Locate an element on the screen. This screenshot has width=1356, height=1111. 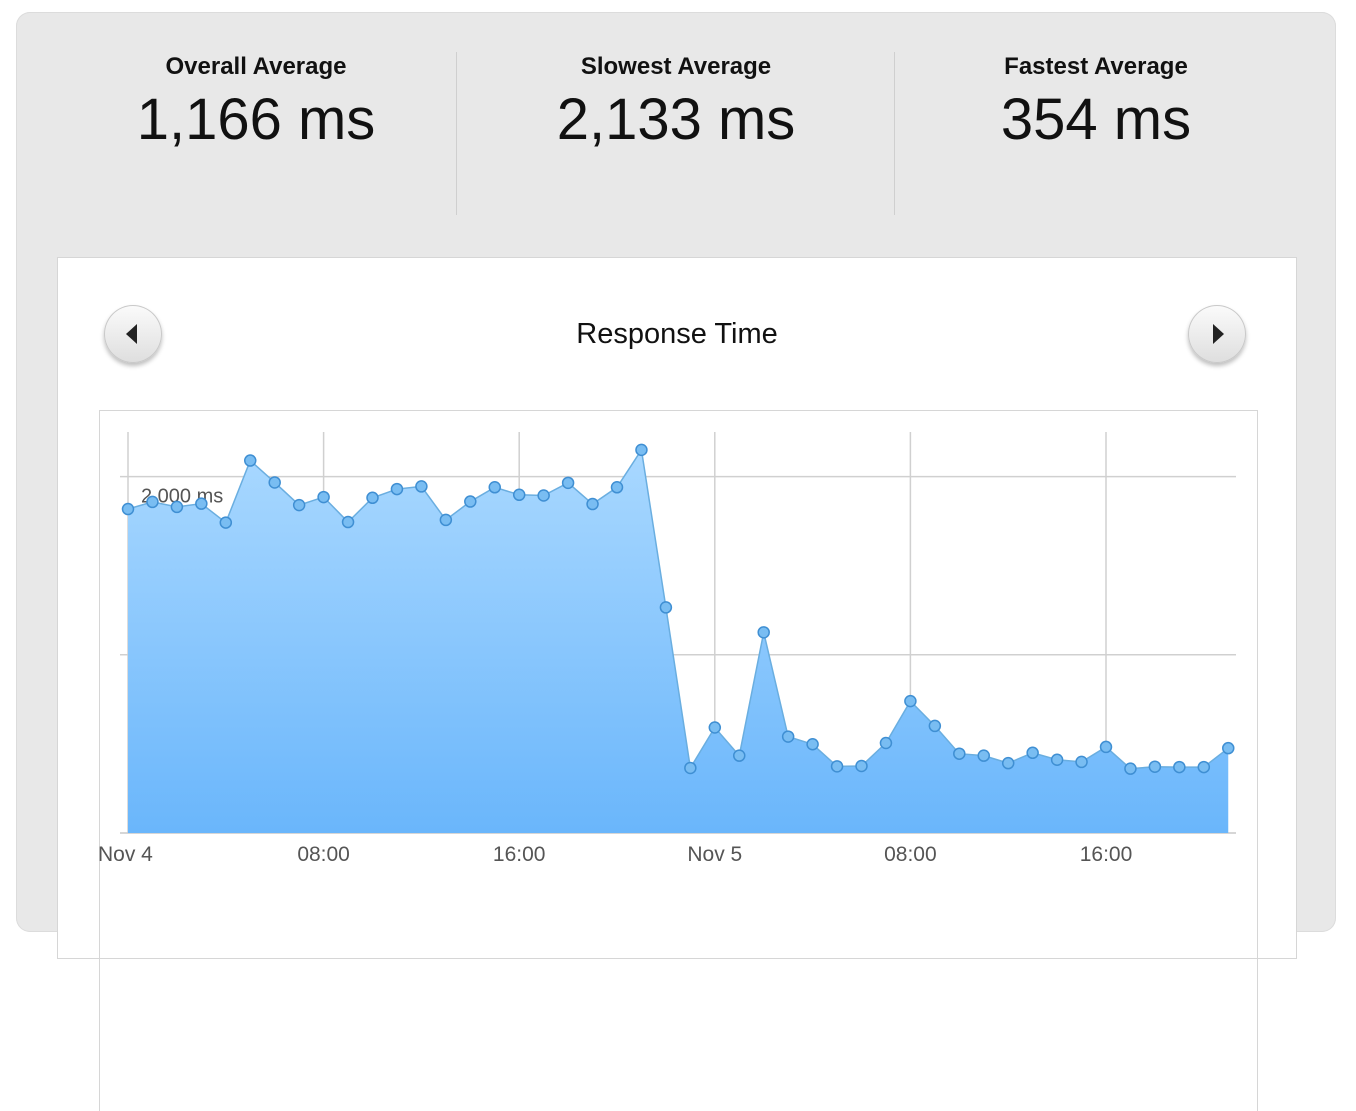
x-tick-label: Nov 4 is located at coordinates (125, 854).